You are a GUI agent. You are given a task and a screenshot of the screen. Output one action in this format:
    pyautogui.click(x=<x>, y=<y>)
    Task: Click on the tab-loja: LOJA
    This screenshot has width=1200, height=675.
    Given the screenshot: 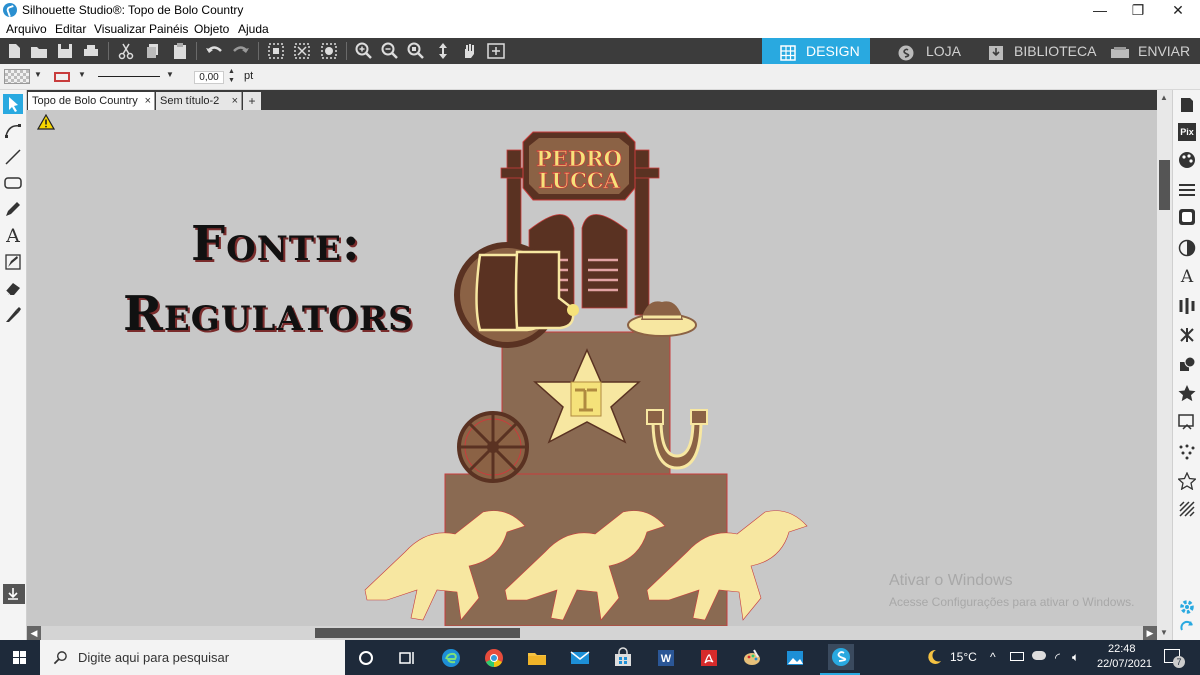 What is the action you would take?
    pyautogui.click(x=927, y=51)
    